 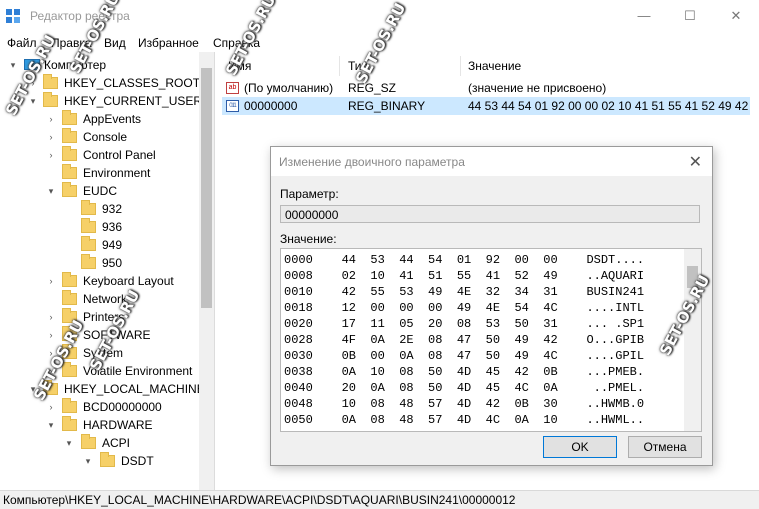 I want to click on minimize-button: —, so click(x=644, y=16).